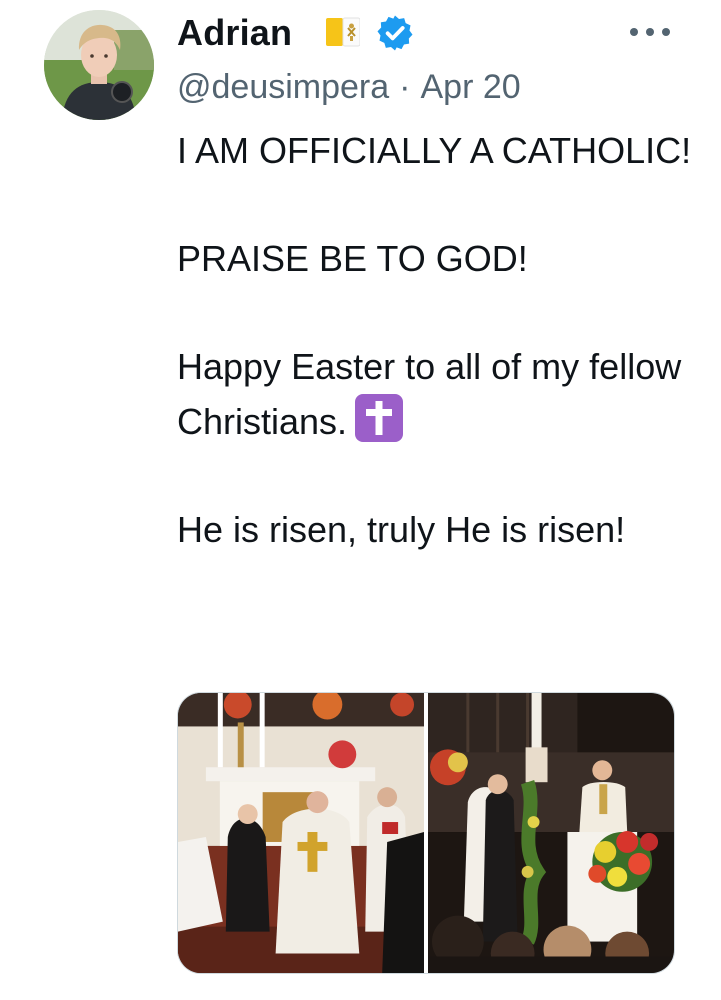 The width and height of the screenshot is (721, 1000). I want to click on author-handle: @deusimpera, so click(283, 87).